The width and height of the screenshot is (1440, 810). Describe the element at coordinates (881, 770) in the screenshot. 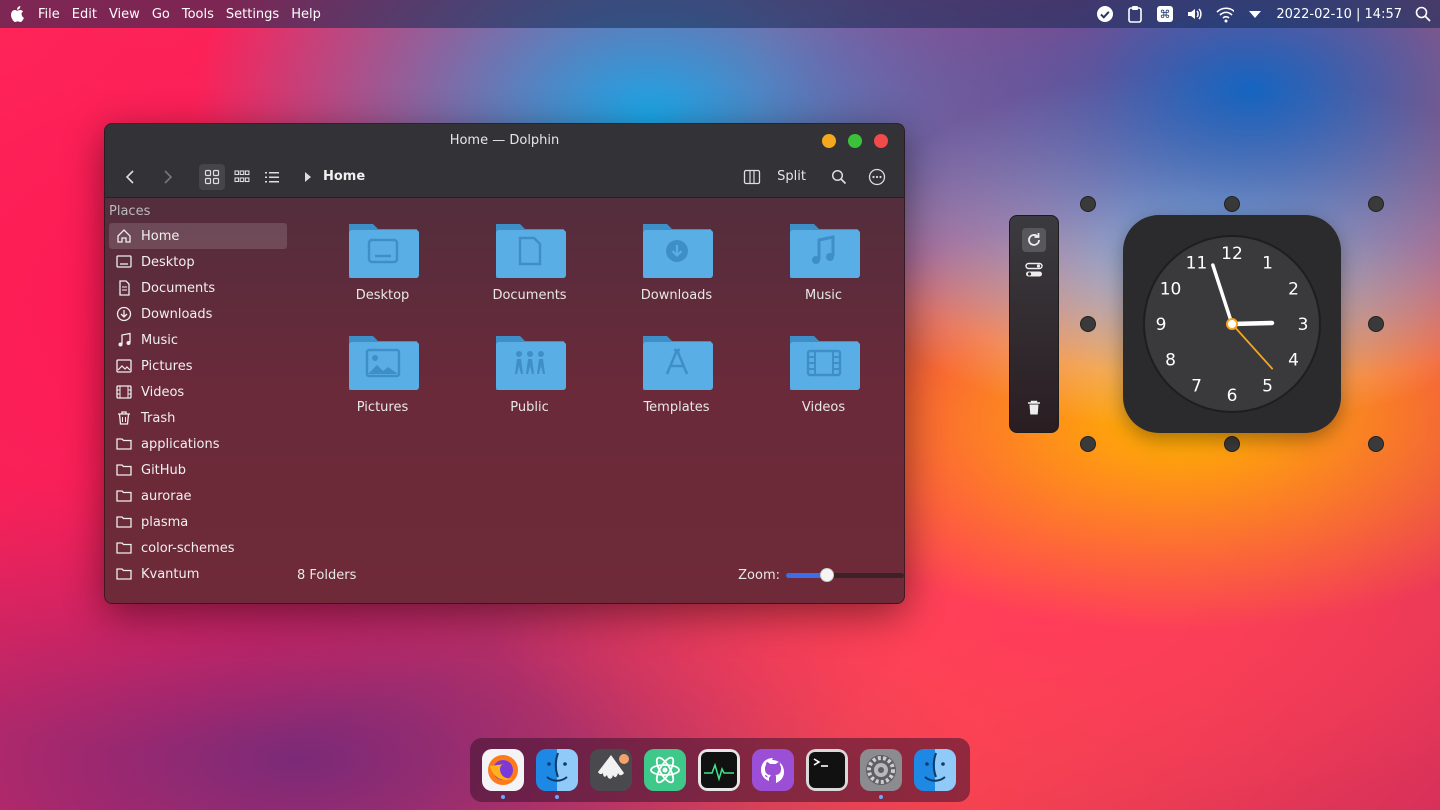

I see `gear-icon` at that location.